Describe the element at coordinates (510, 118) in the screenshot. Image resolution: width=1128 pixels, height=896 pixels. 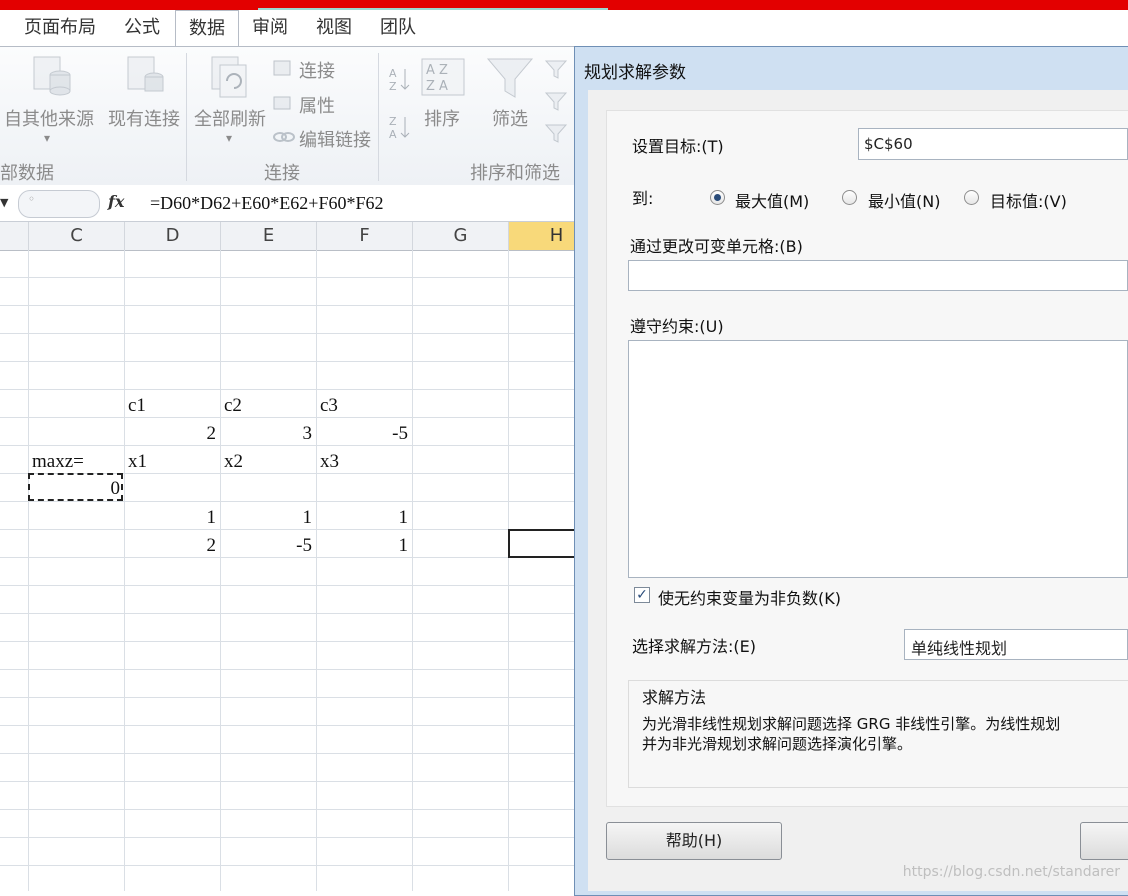
I see `filter-button: 筛选` at that location.